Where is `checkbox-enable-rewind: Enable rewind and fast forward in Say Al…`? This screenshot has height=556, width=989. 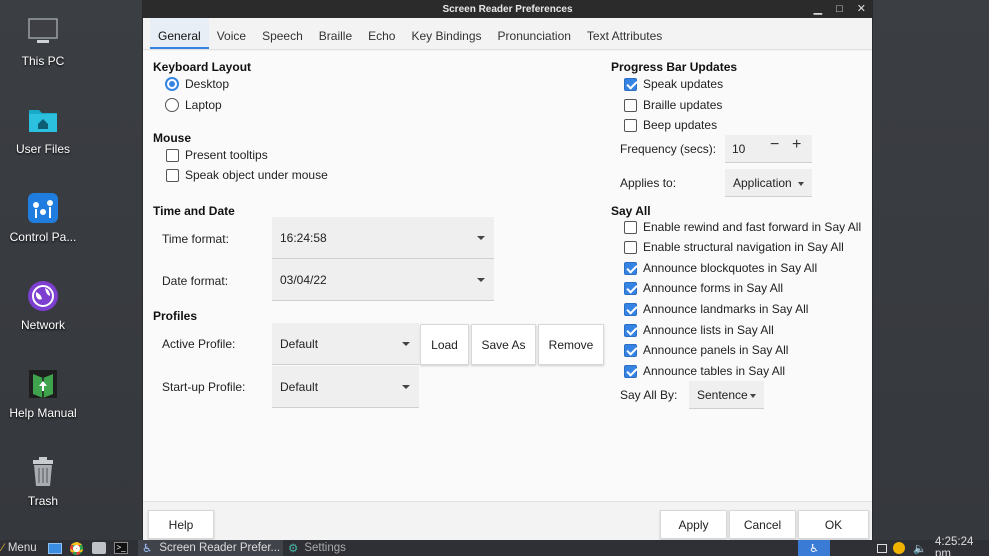 checkbox-enable-rewind: Enable rewind and fast forward in Say Al… is located at coordinates (742, 227).